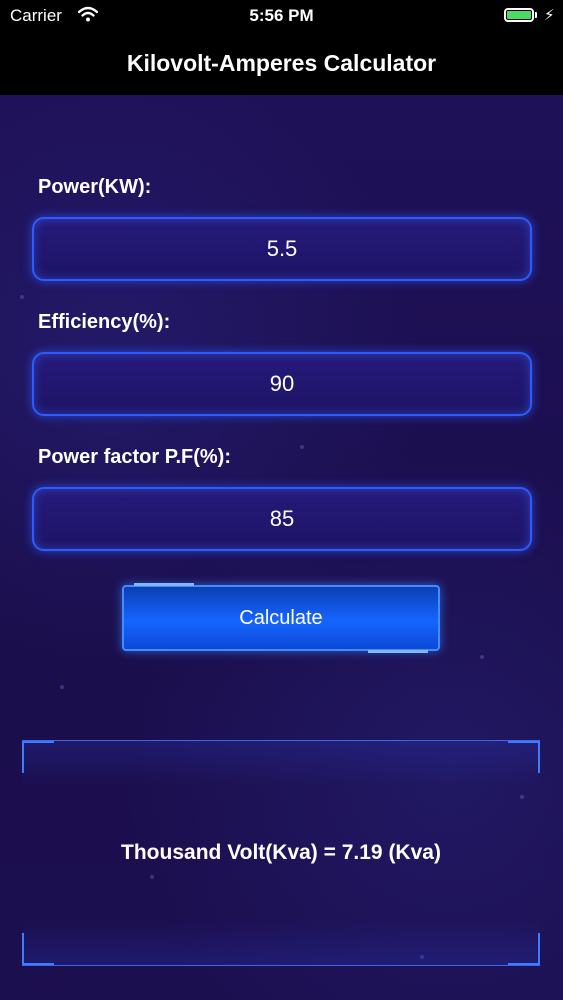 The height and width of the screenshot is (1000, 563). I want to click on power-factor-field, so click(282, 519).